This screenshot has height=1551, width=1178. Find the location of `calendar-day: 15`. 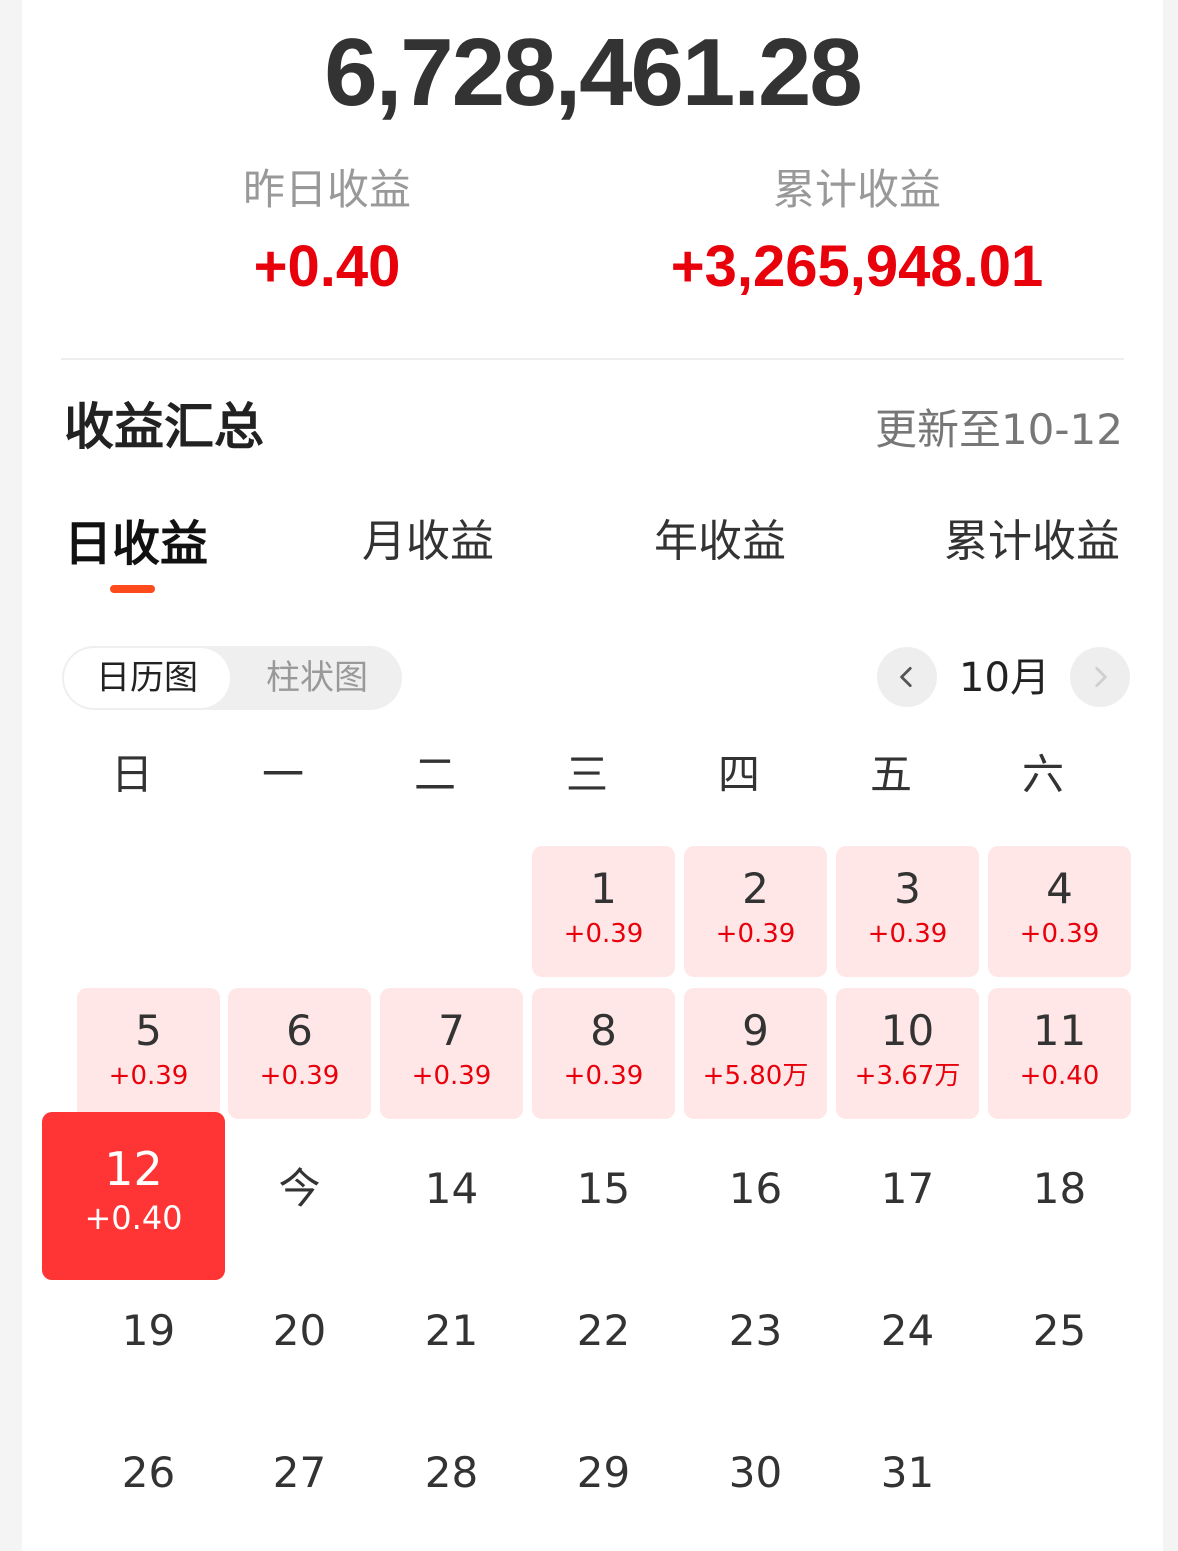

calendar-day: 15 is located at coordinates (603, 1190).